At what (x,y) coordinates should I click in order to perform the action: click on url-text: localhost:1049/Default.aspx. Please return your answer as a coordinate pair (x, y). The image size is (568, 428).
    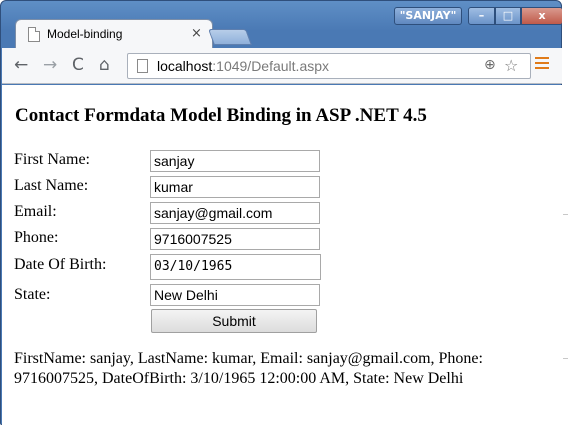
    Looking at the image, I should click on (243, 66).